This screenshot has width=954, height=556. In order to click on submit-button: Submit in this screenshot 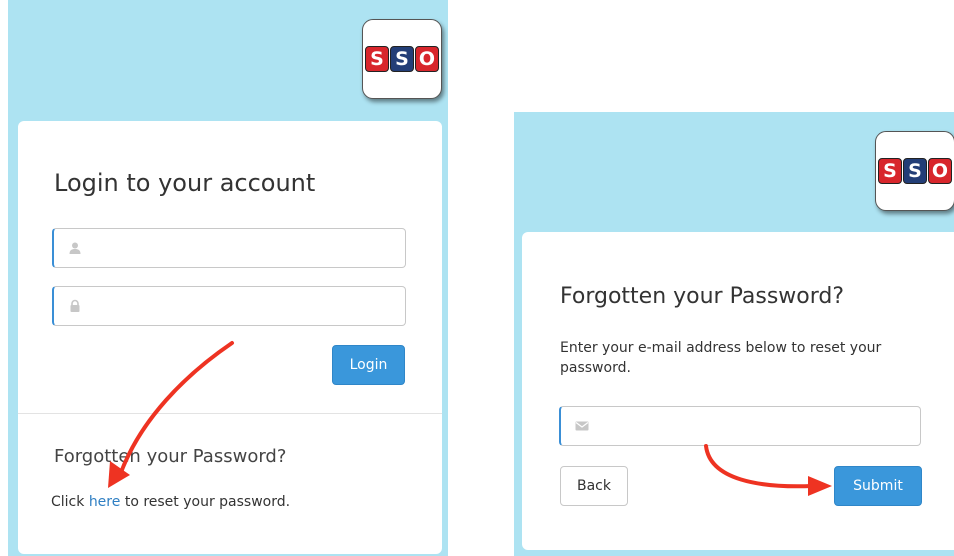, I will do `click(878, 486)`.